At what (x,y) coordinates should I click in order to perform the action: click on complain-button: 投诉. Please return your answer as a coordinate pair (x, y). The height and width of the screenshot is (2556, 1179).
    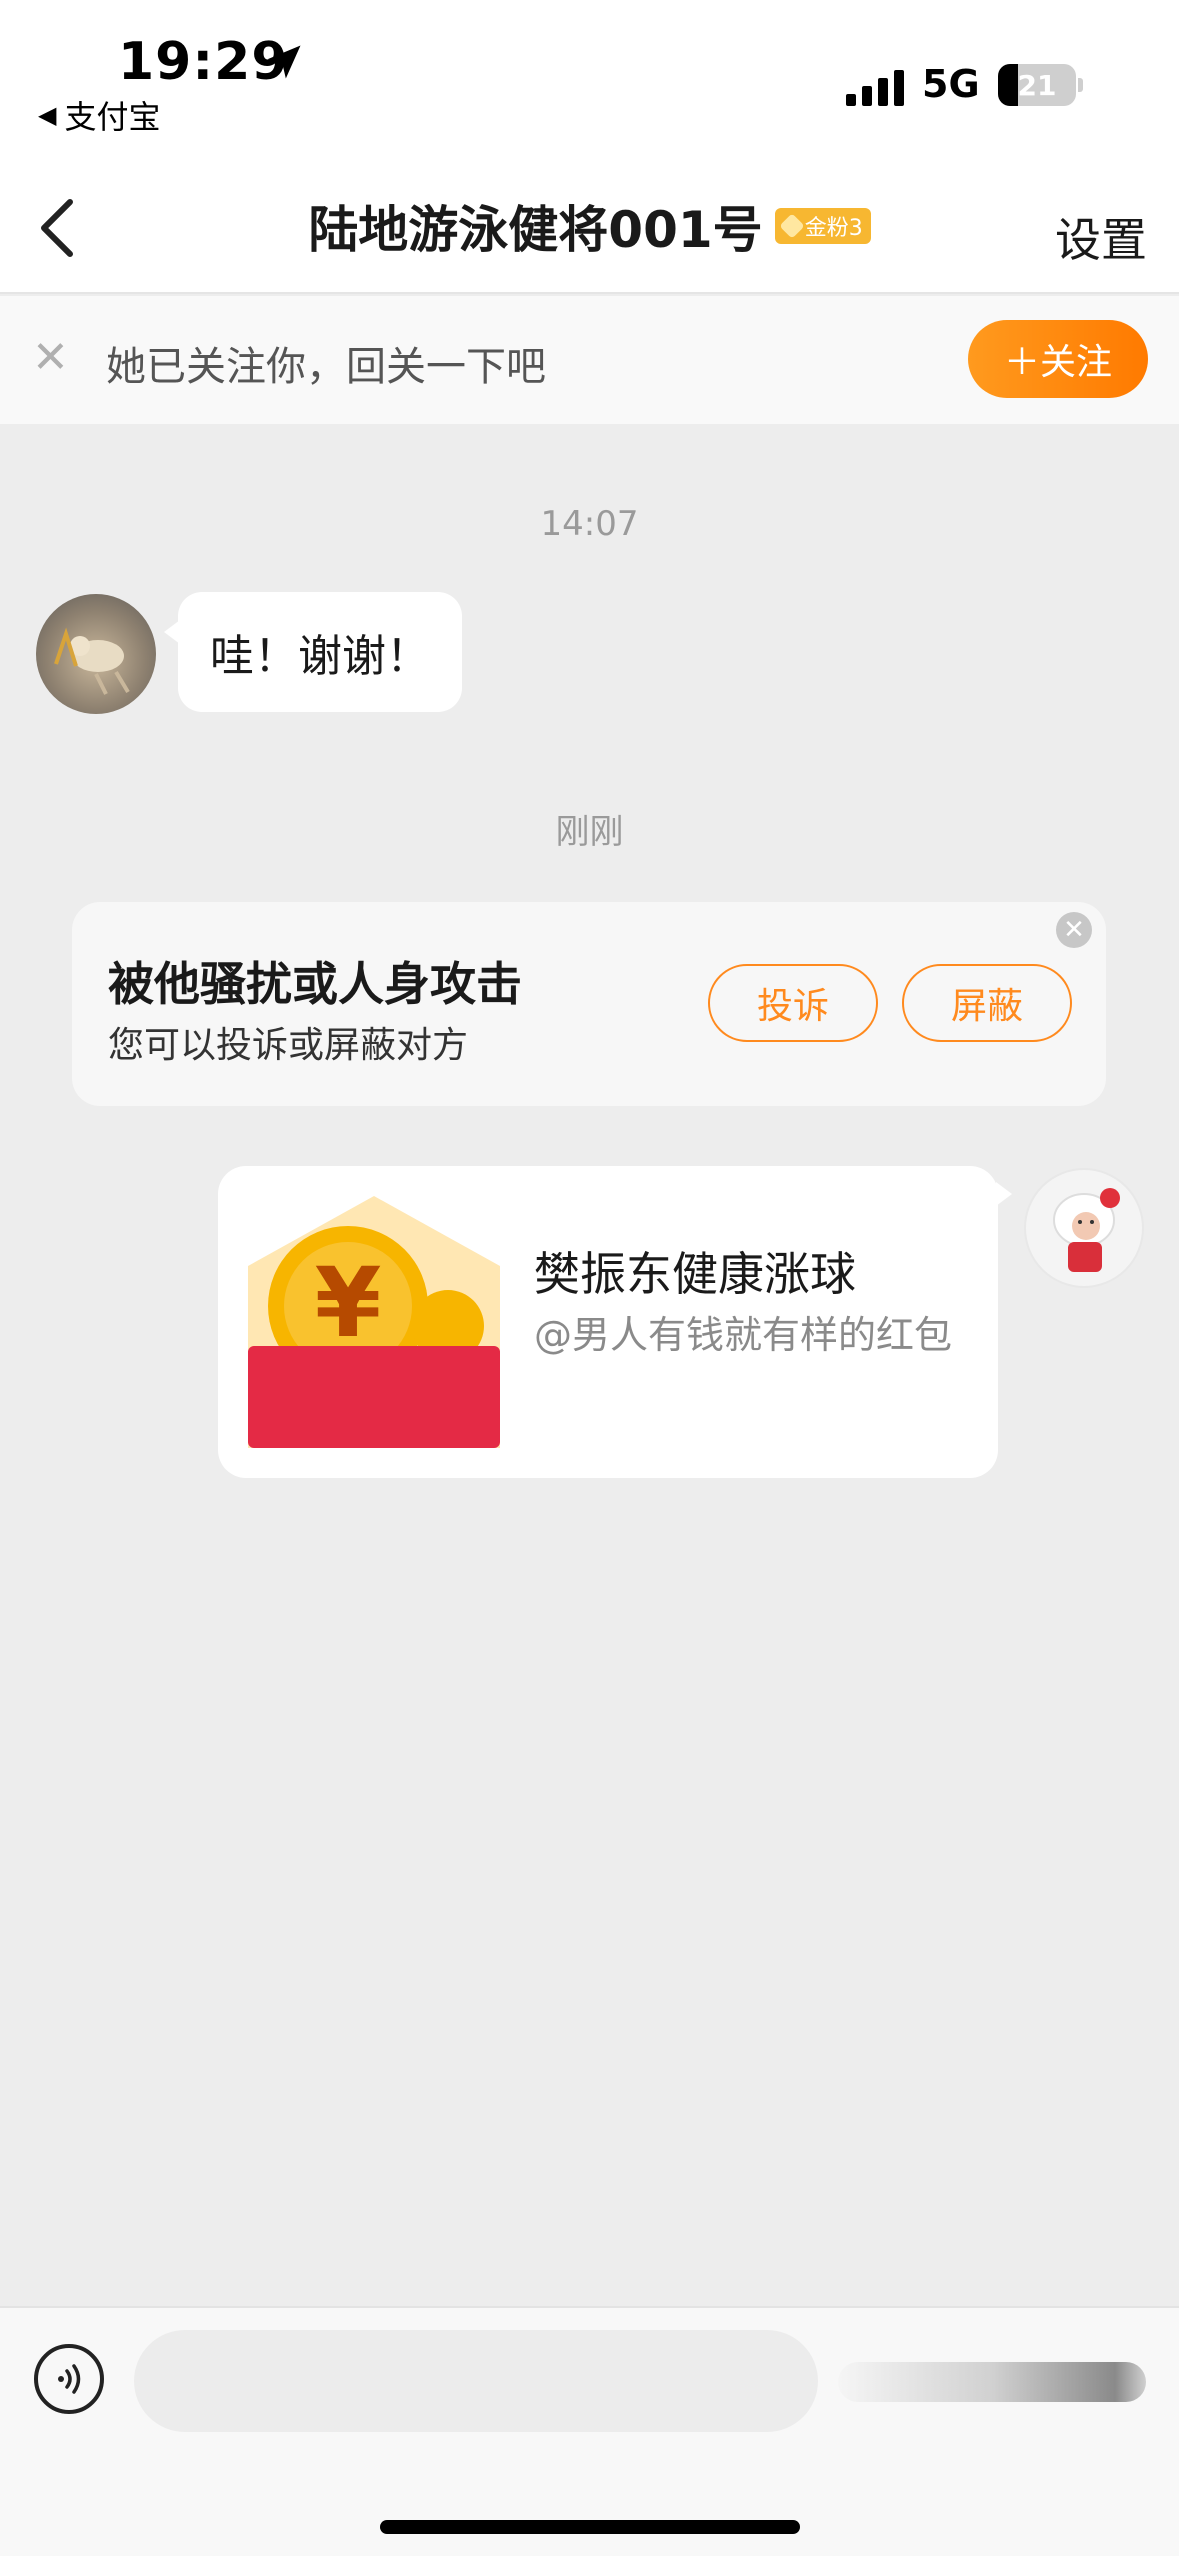
    Looking at the image, I should click on (793, 1003).